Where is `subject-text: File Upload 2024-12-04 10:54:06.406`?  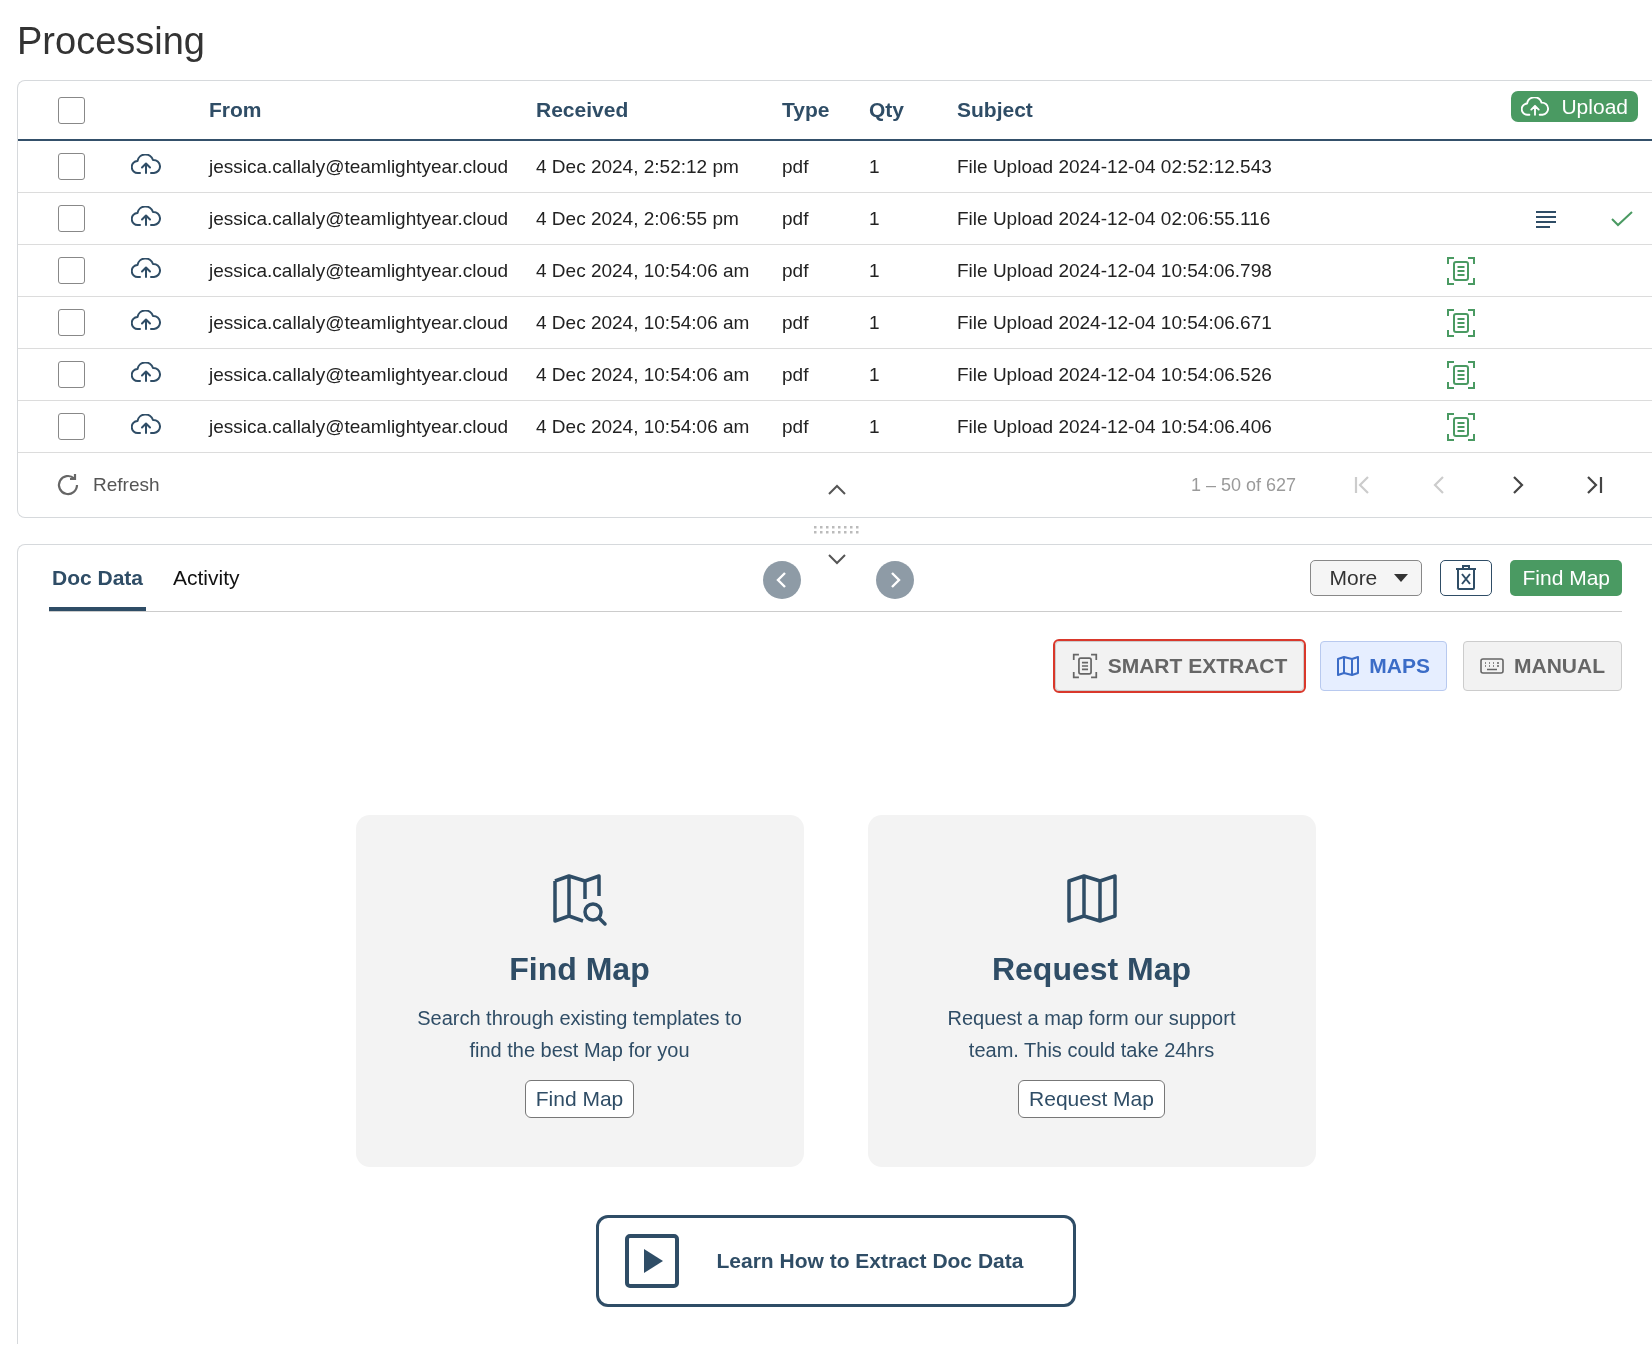
subject-text: File Upload 2024-12-04 10:54:06.406 is located at coordinates (1114, 426).